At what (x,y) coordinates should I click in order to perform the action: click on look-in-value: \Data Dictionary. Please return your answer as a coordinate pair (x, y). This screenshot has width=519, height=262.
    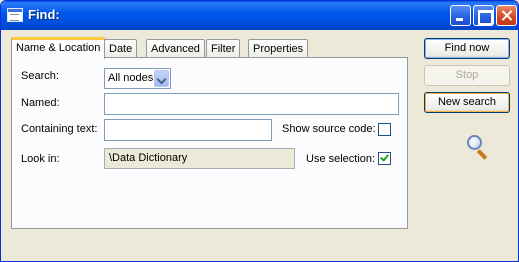
    Looking at the image, I should click on (148, 158).